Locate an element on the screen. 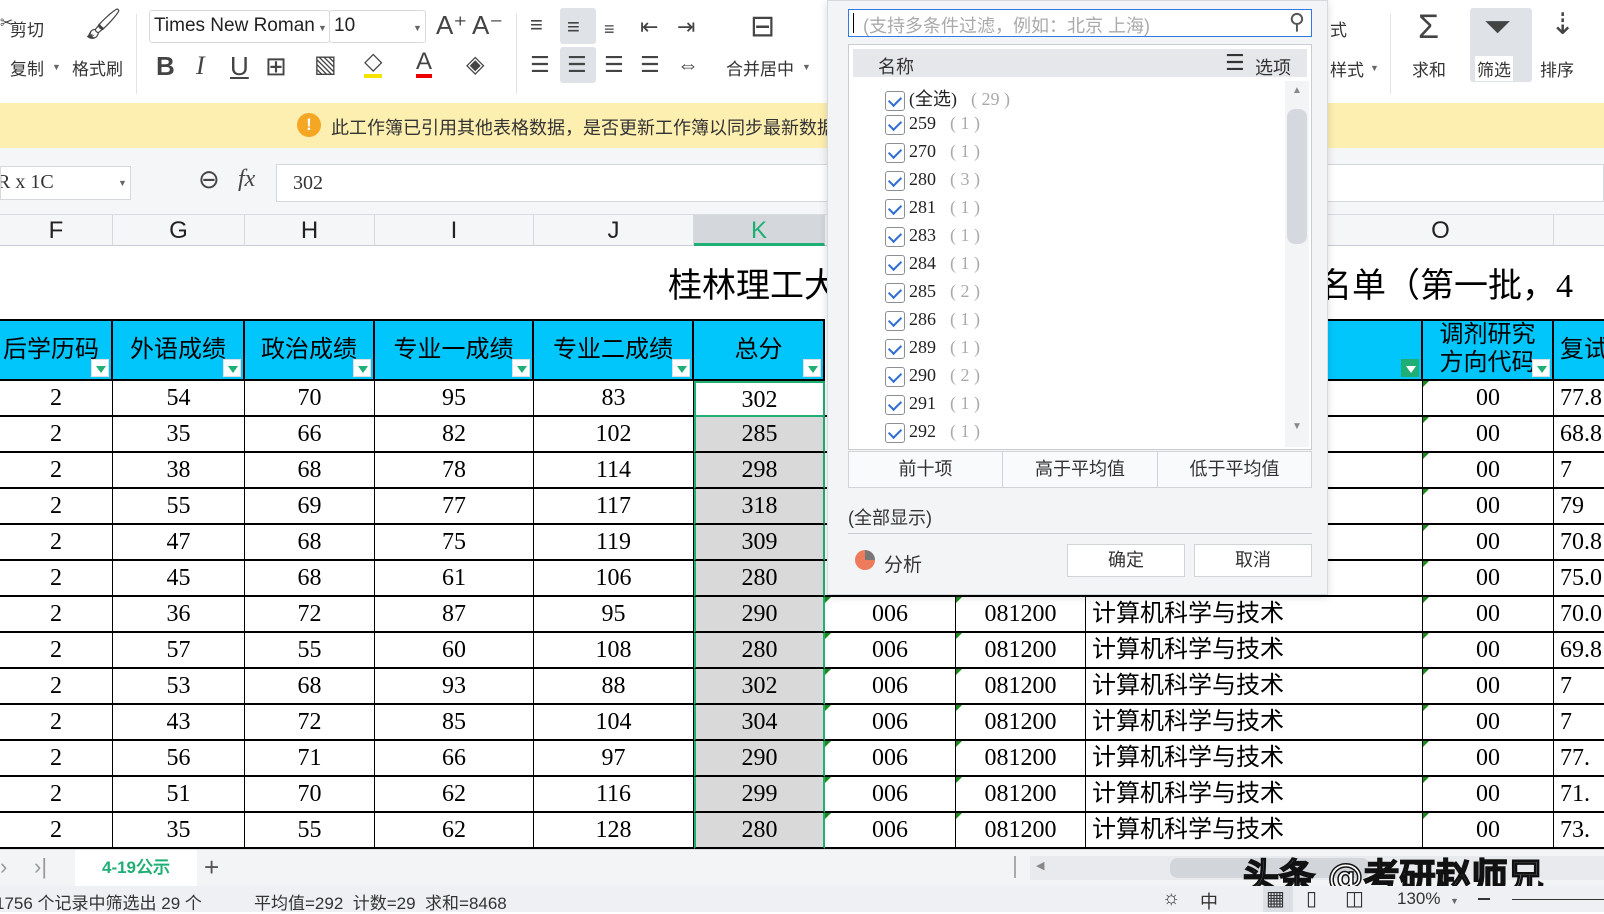  decrease-font-icon: A⁻ is located at coordinates (487, 25).